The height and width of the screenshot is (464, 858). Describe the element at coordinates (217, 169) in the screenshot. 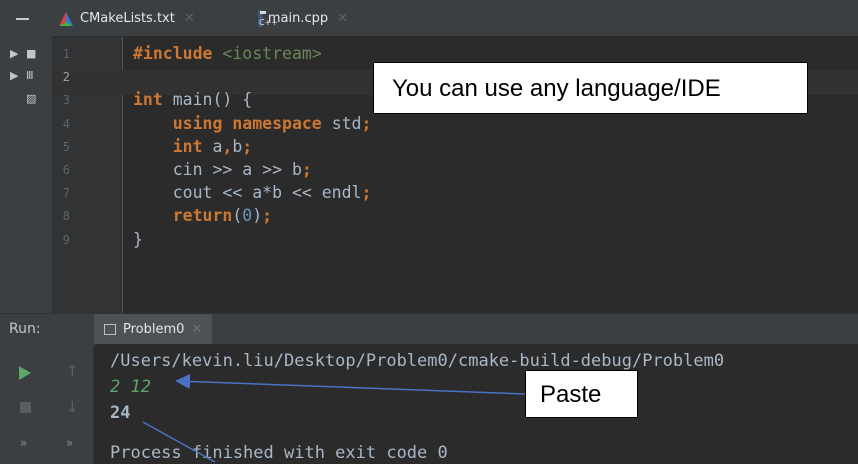

I see `code-token: cin >> a >> b` at that location.